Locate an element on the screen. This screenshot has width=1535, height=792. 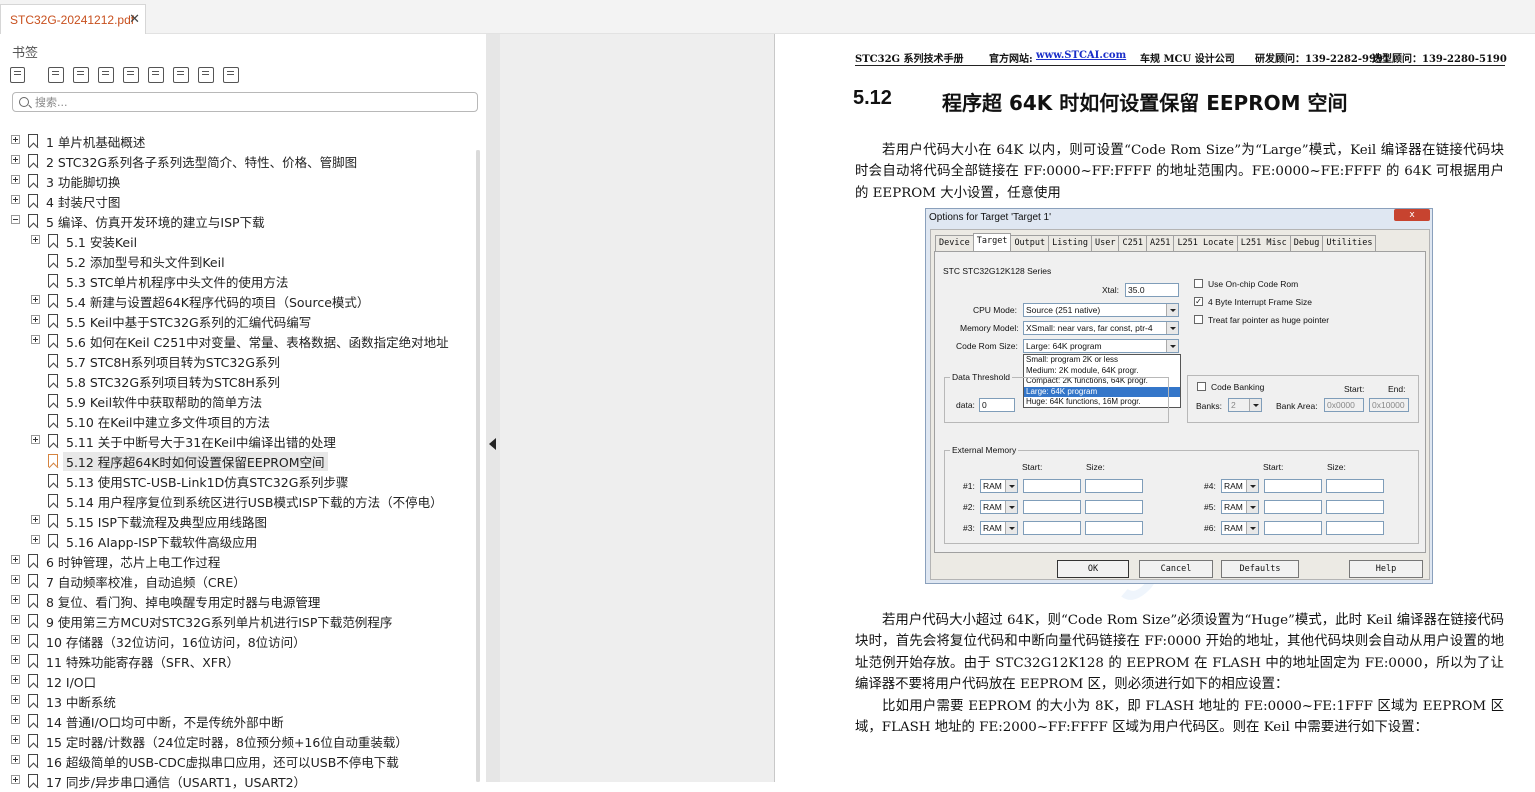
bank-start-input: 0x0000 is located at coordinates (1344, 405).